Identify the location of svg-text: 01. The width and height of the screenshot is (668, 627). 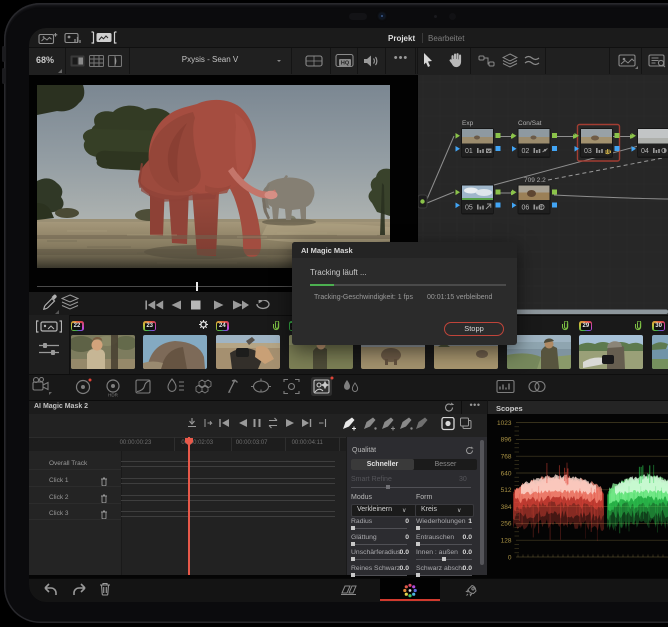
(469, 151).